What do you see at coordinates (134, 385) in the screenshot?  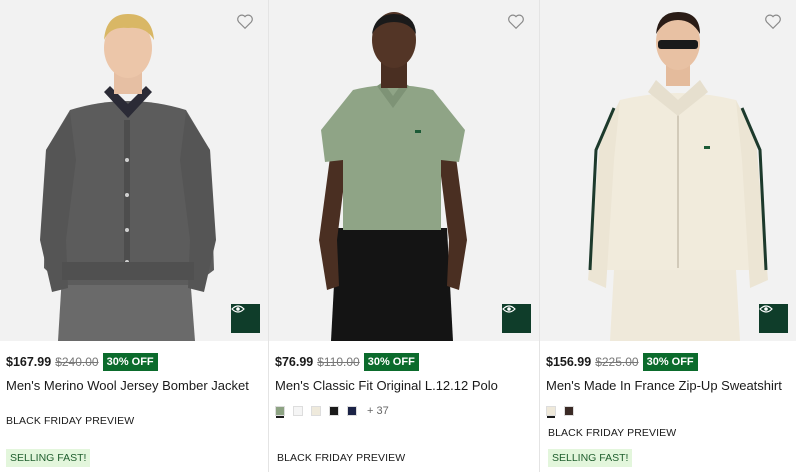 I see `product-name-link: Men's Merino Wool Jersey Bomber Jacket` at bounding box center [134, 385].